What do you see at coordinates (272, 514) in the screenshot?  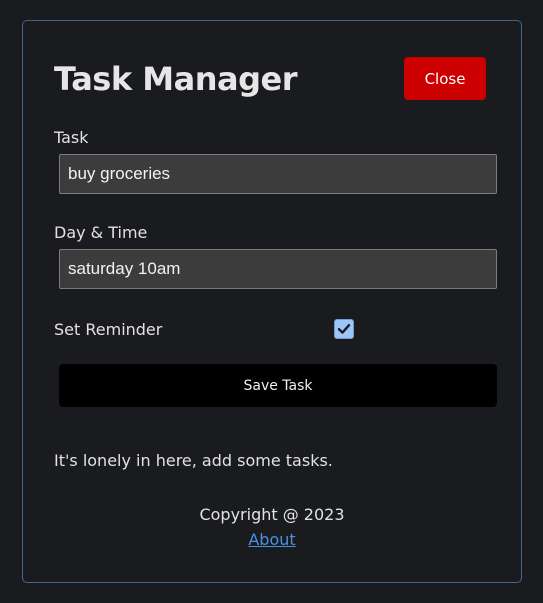 I see `copyright-text: Copyright @ 2023` at bounding box center [272, 514].